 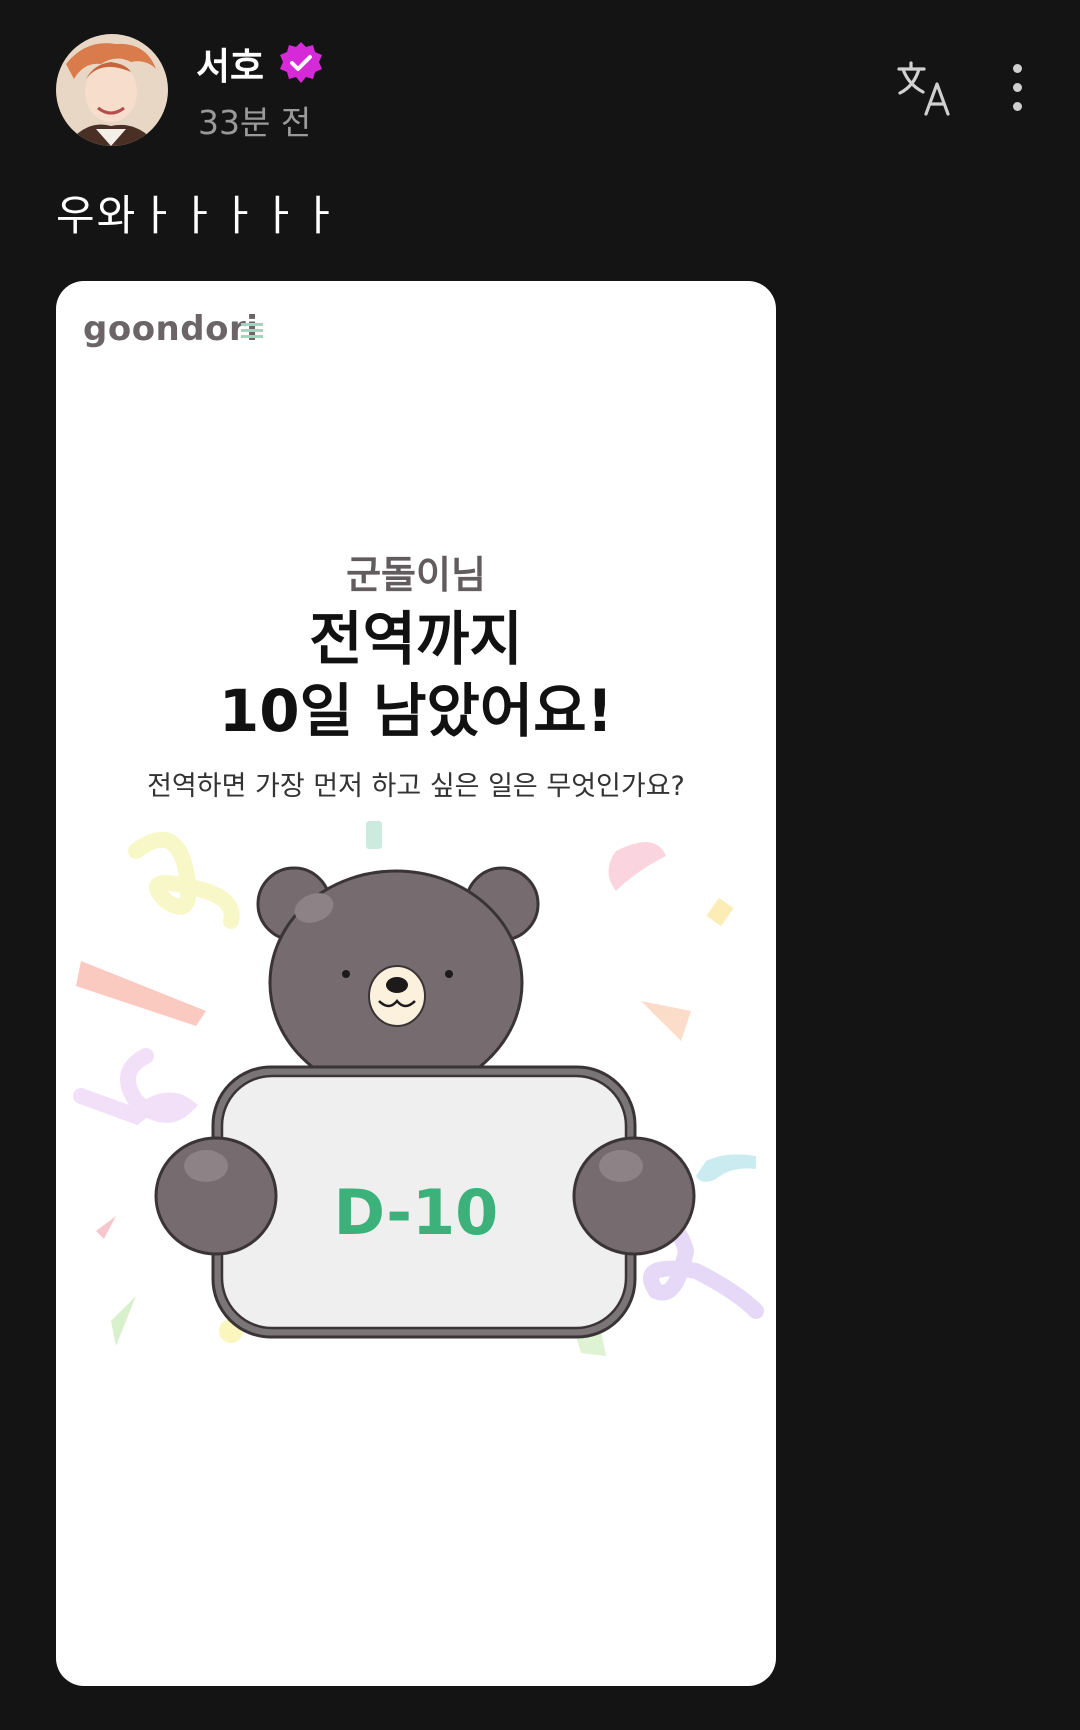 I want to click on logo-lines-icon, so click(x=252, y=330).